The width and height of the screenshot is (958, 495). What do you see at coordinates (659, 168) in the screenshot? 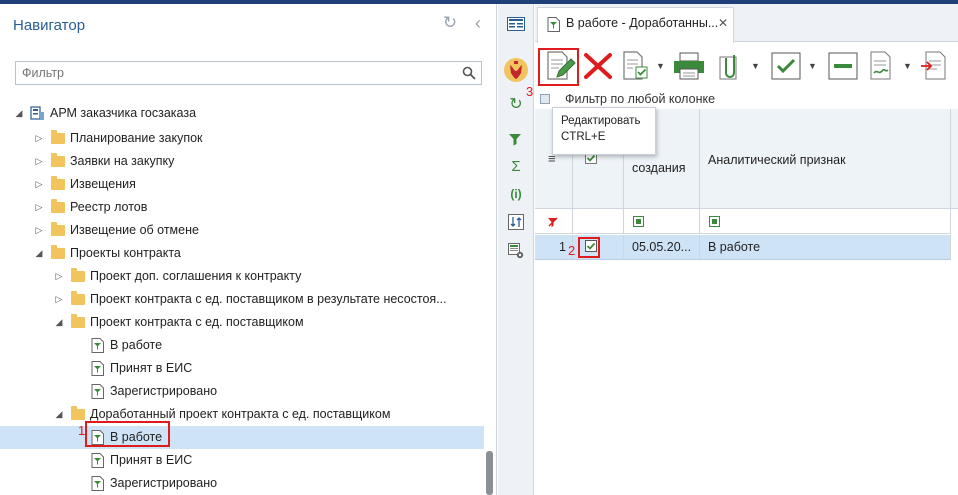
I see `column-header-label-line2: создания` at bounding box center [659, 168].